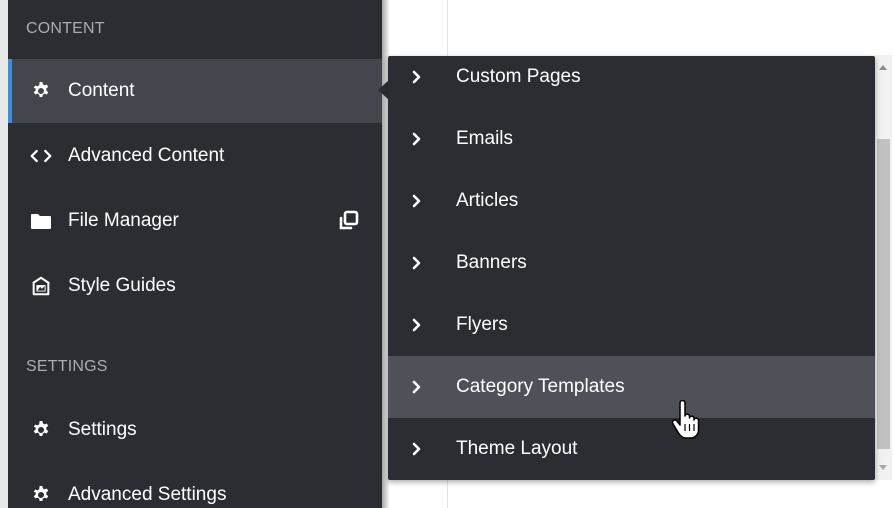  I want to click on scroll-up-arrow-icon, so click(883, 67).